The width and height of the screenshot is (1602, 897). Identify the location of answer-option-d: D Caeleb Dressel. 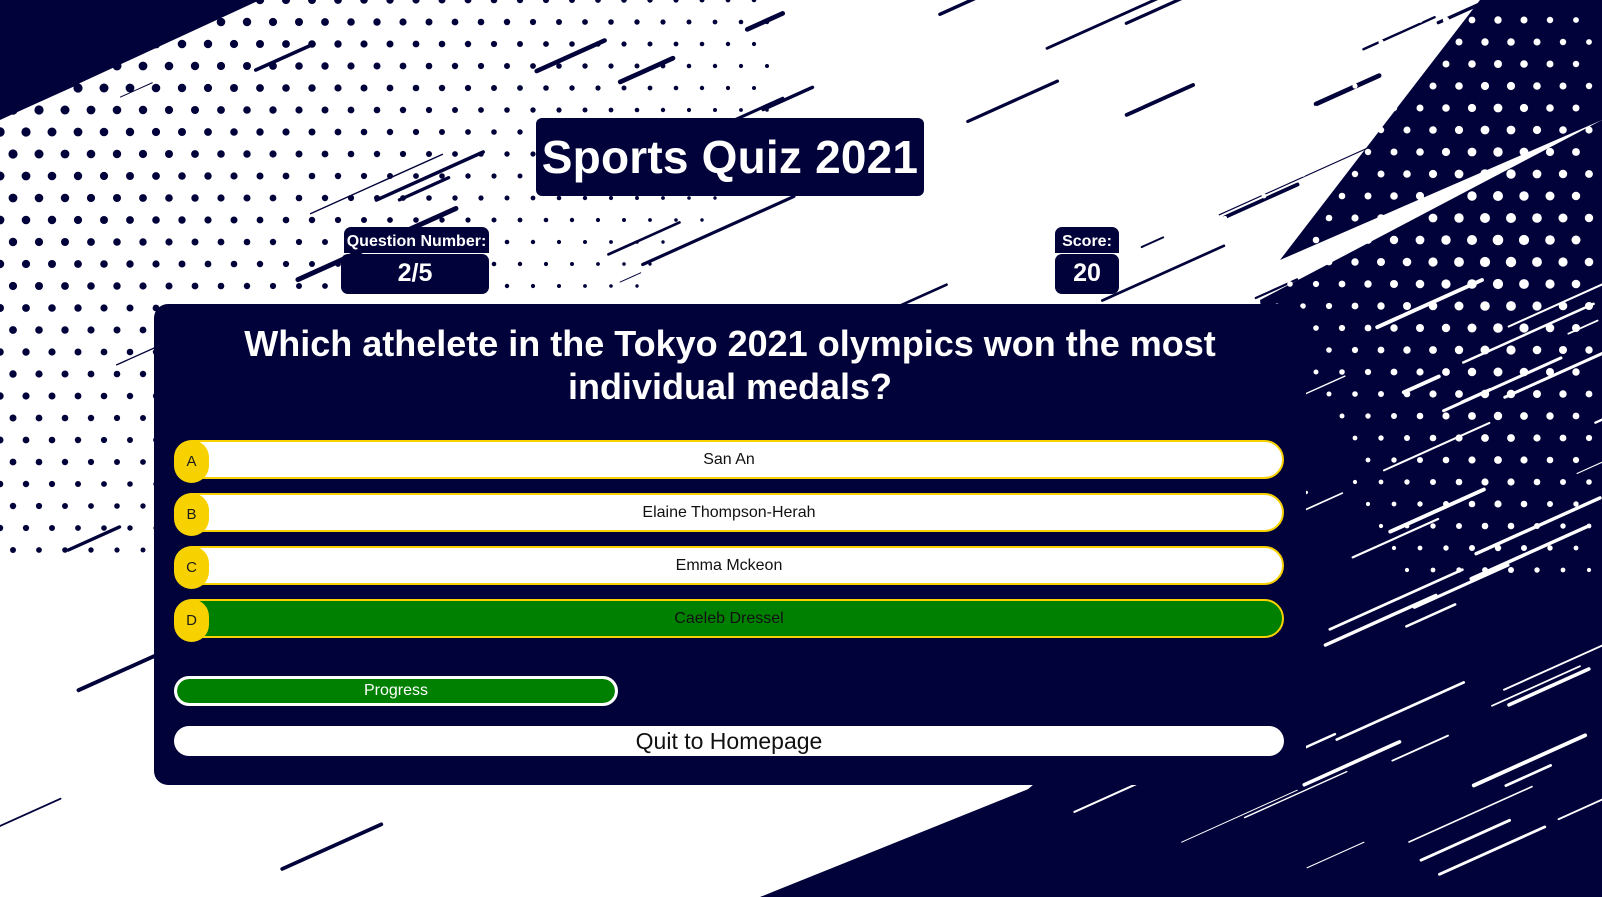
(729, 620).